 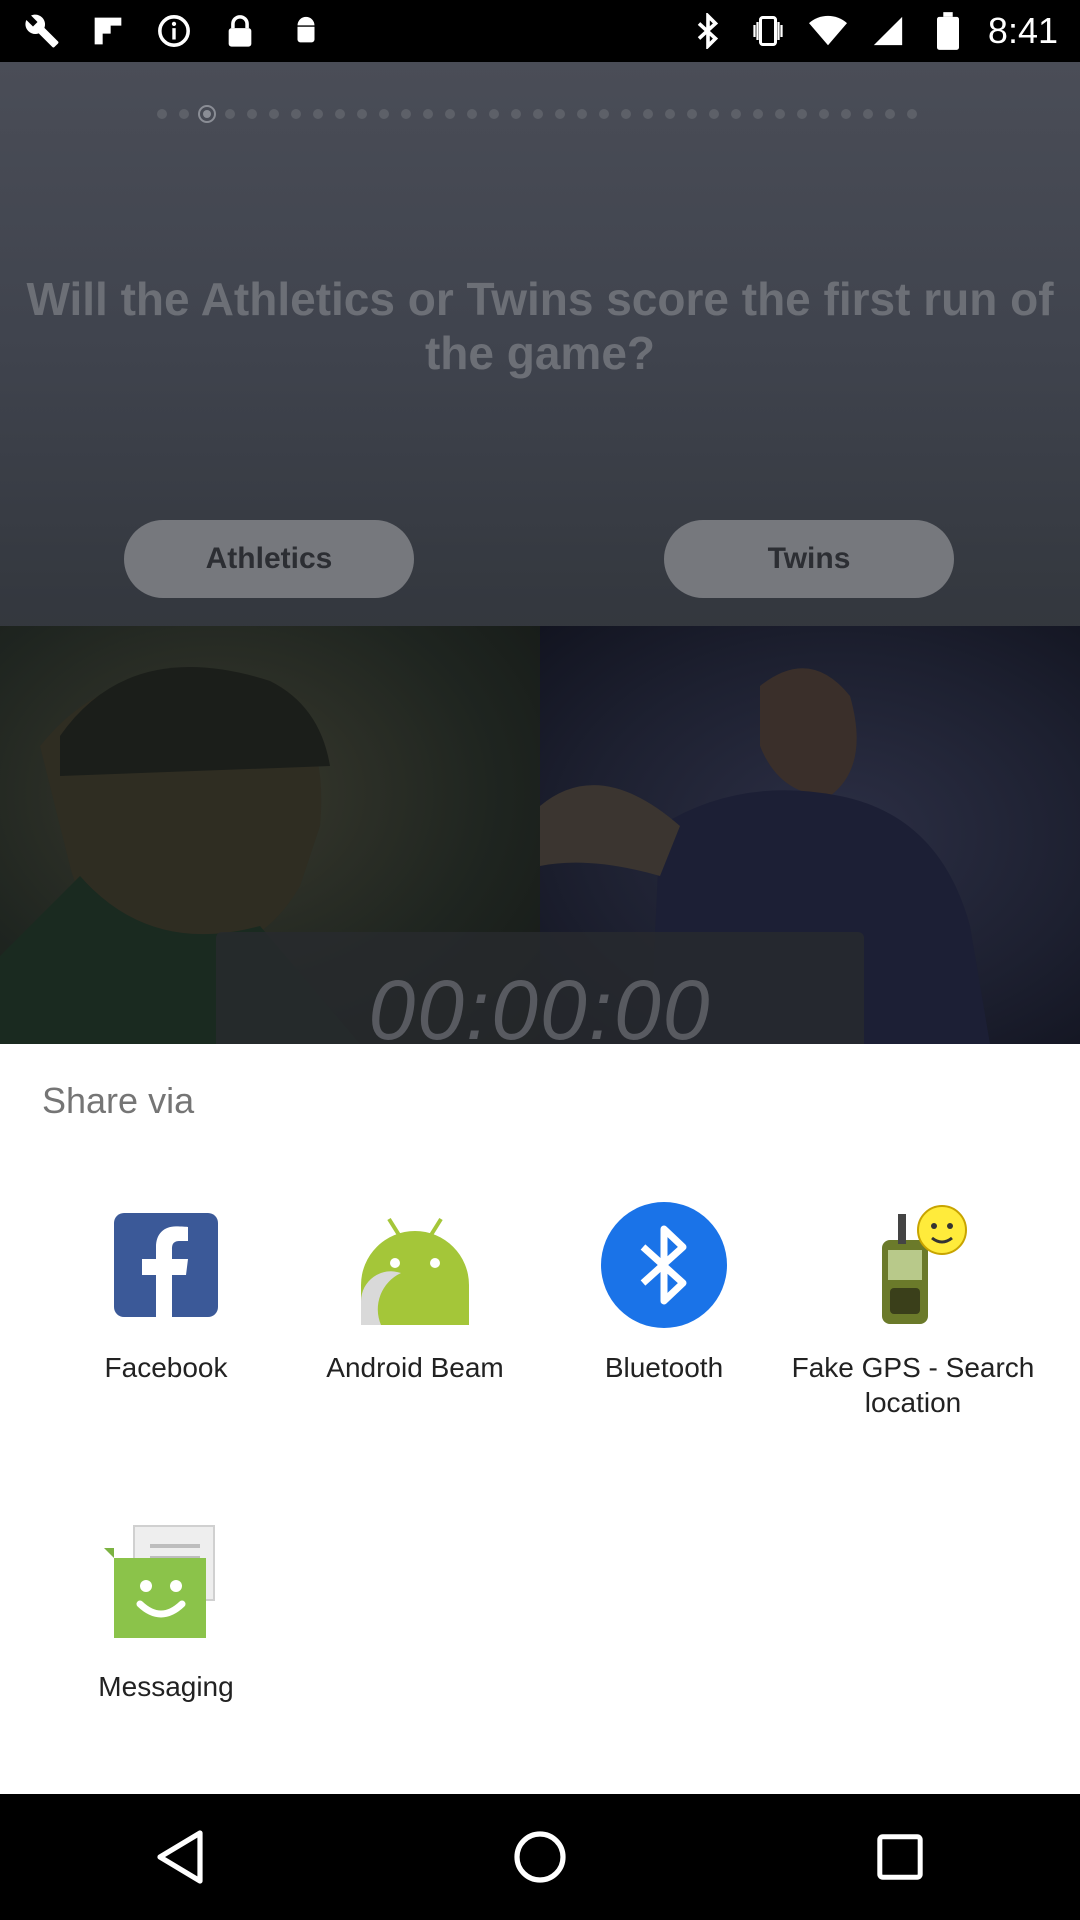 I want to click on navigation-bar, so click(x=540, y=1857).